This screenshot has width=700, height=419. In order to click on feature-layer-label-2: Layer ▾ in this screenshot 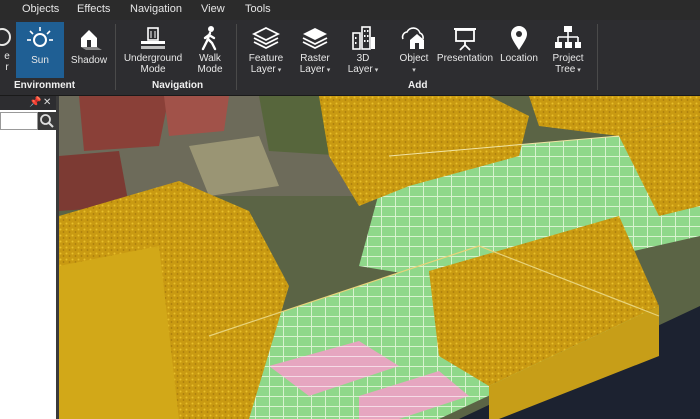, I will do `click(266, 69)`.